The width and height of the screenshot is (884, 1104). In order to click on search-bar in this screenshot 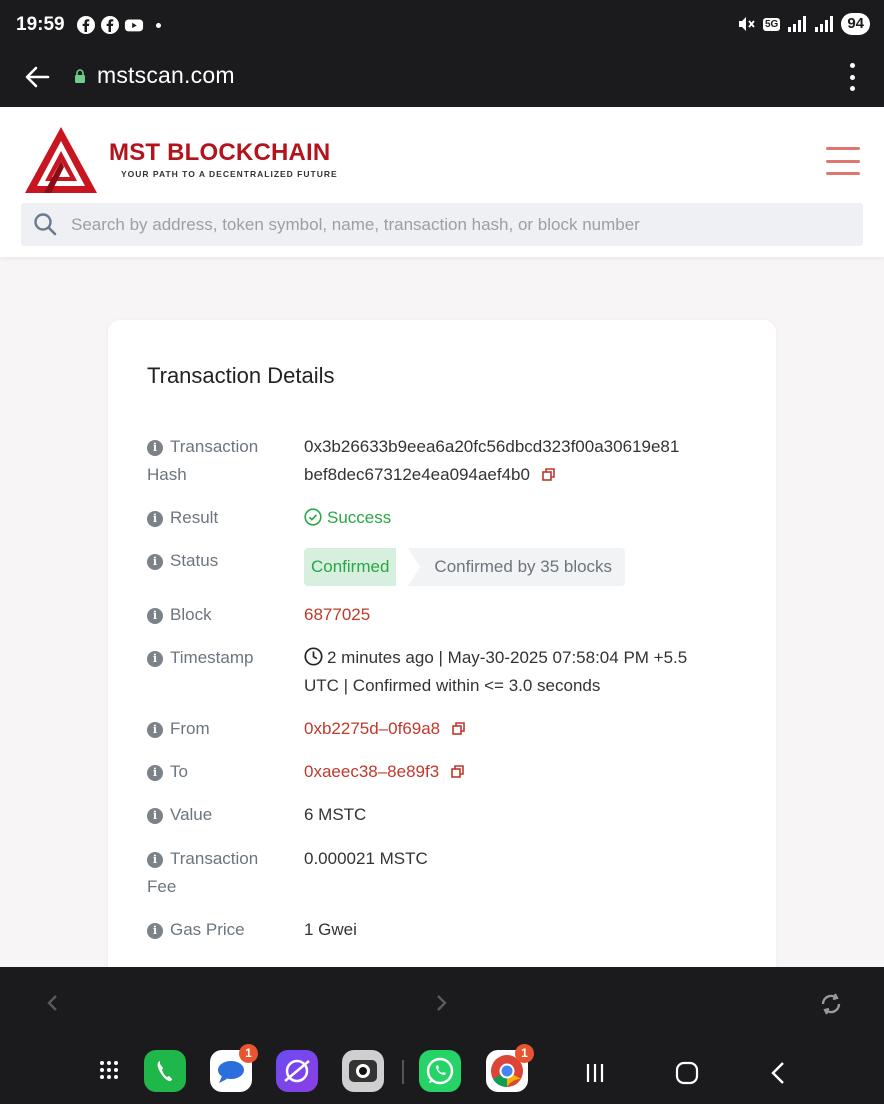, I will do `click(442, 224)`.